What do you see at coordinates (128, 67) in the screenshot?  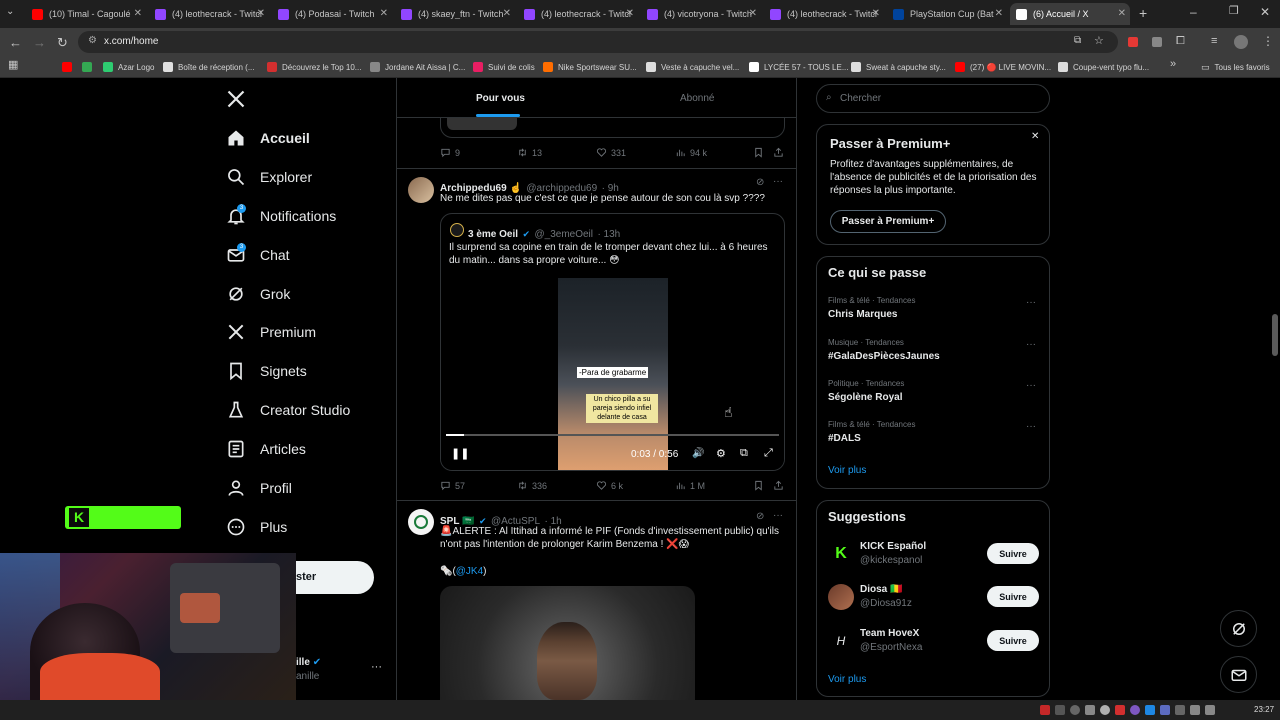 I see `bookmark-item: Azar Logo` at bounding box center [128, 67].